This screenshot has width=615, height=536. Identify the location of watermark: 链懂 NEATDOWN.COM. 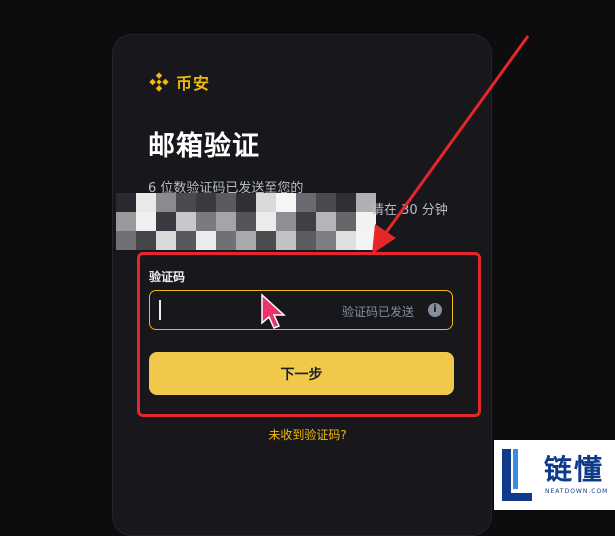
(554, 475).